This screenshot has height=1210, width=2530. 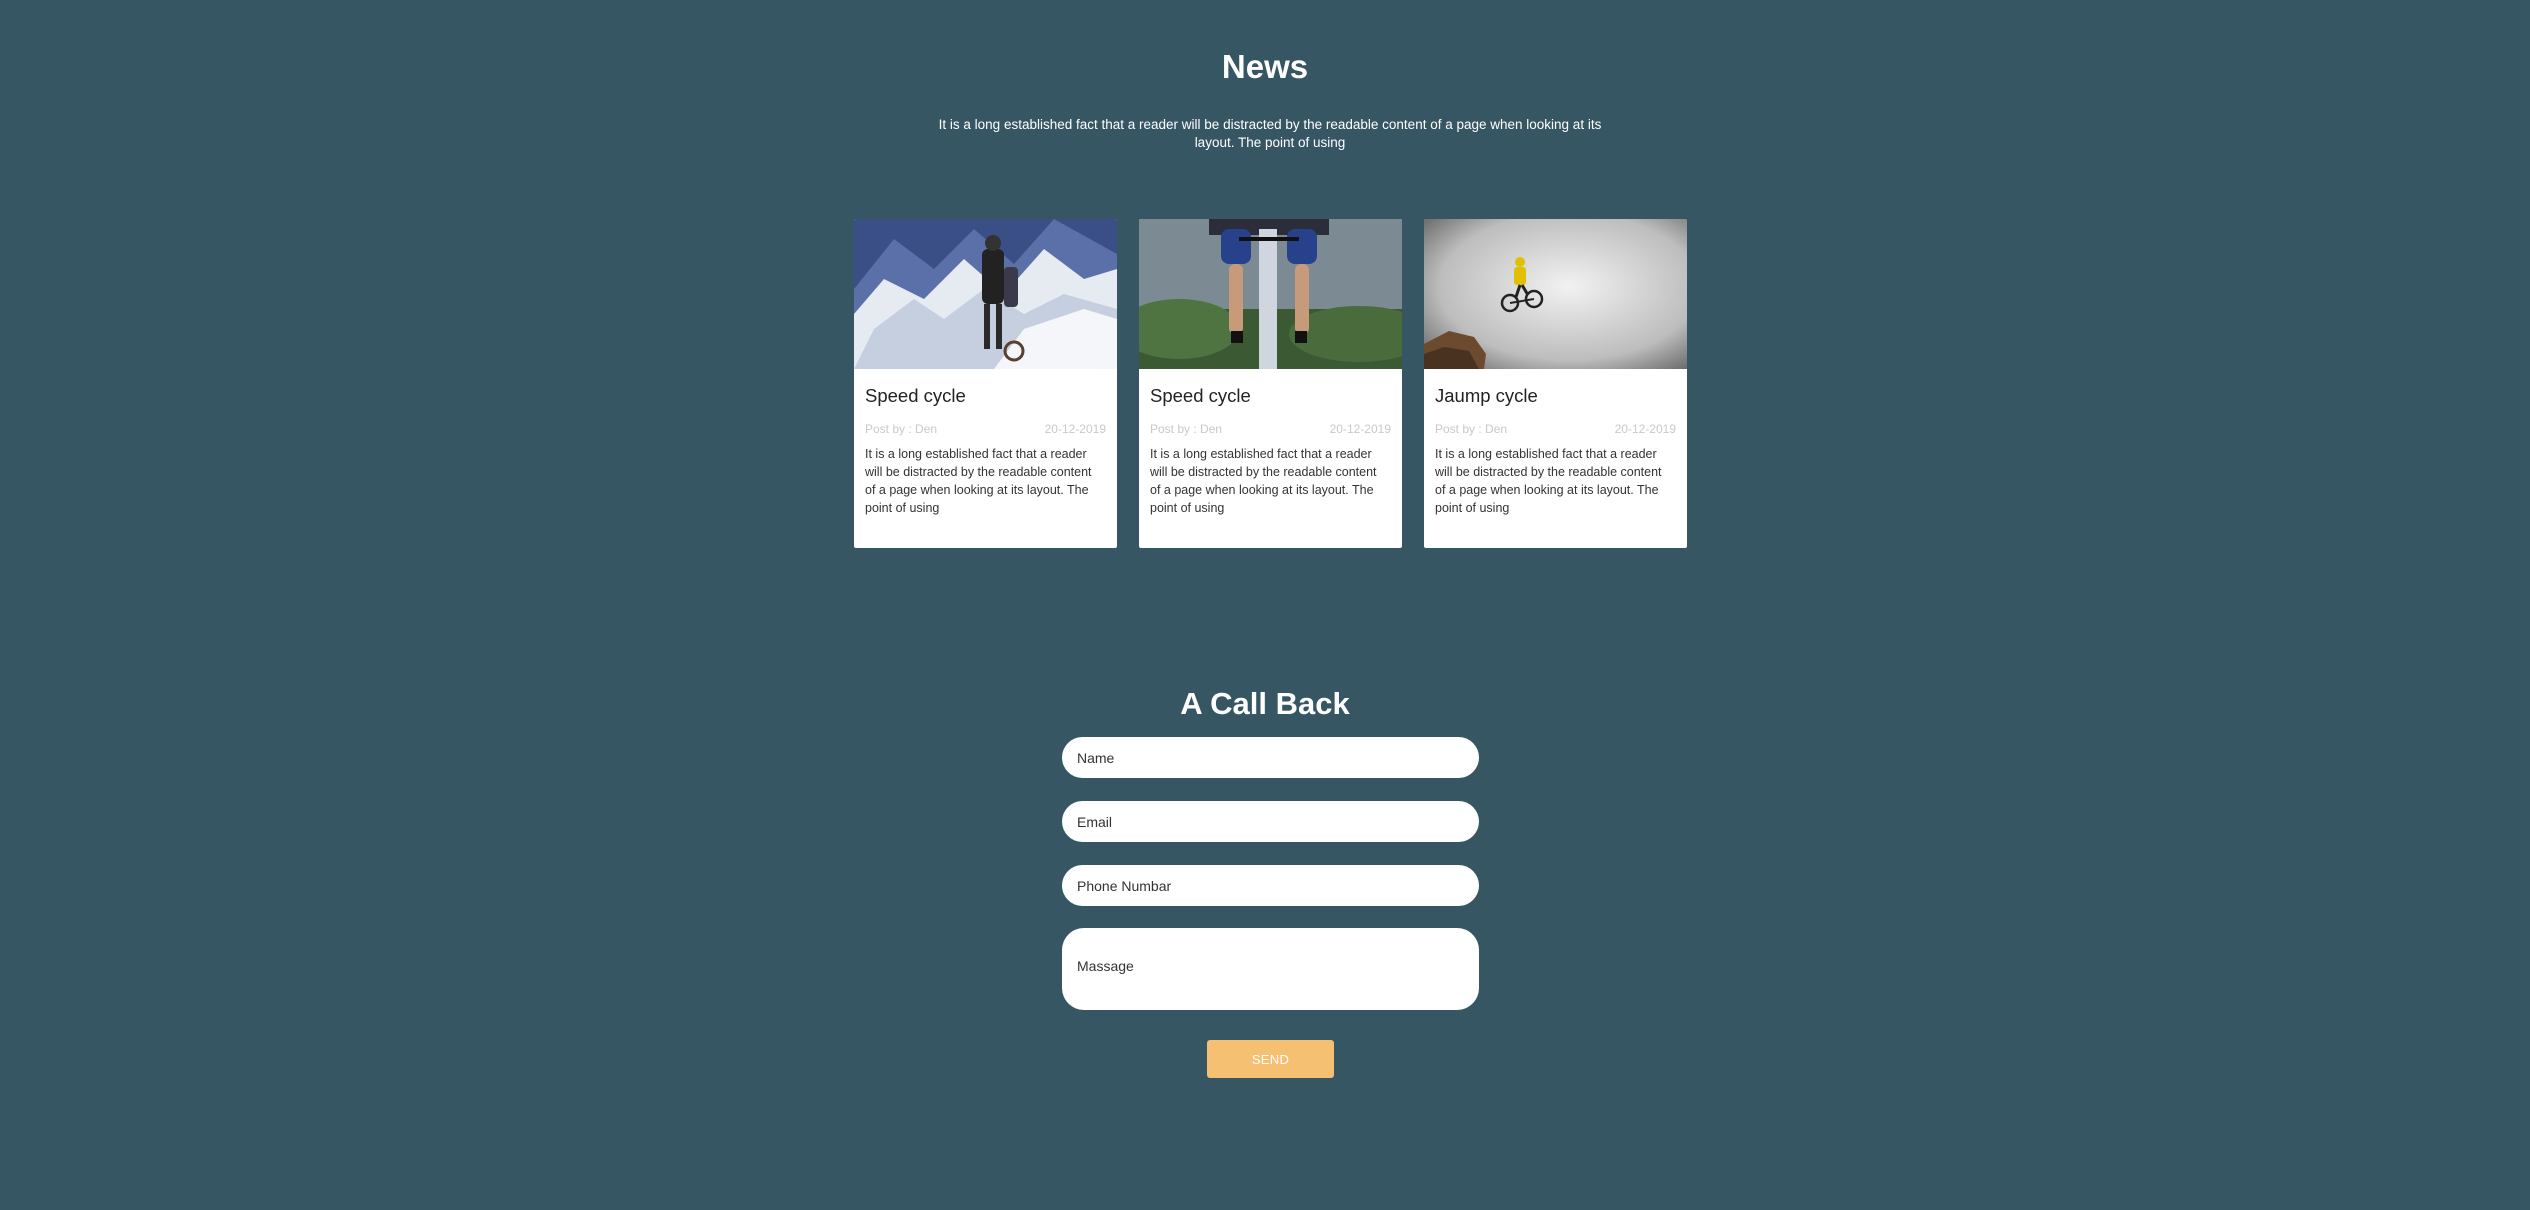 I want to click on card-title: Jaump cycle, so click(x=1486, y=396).